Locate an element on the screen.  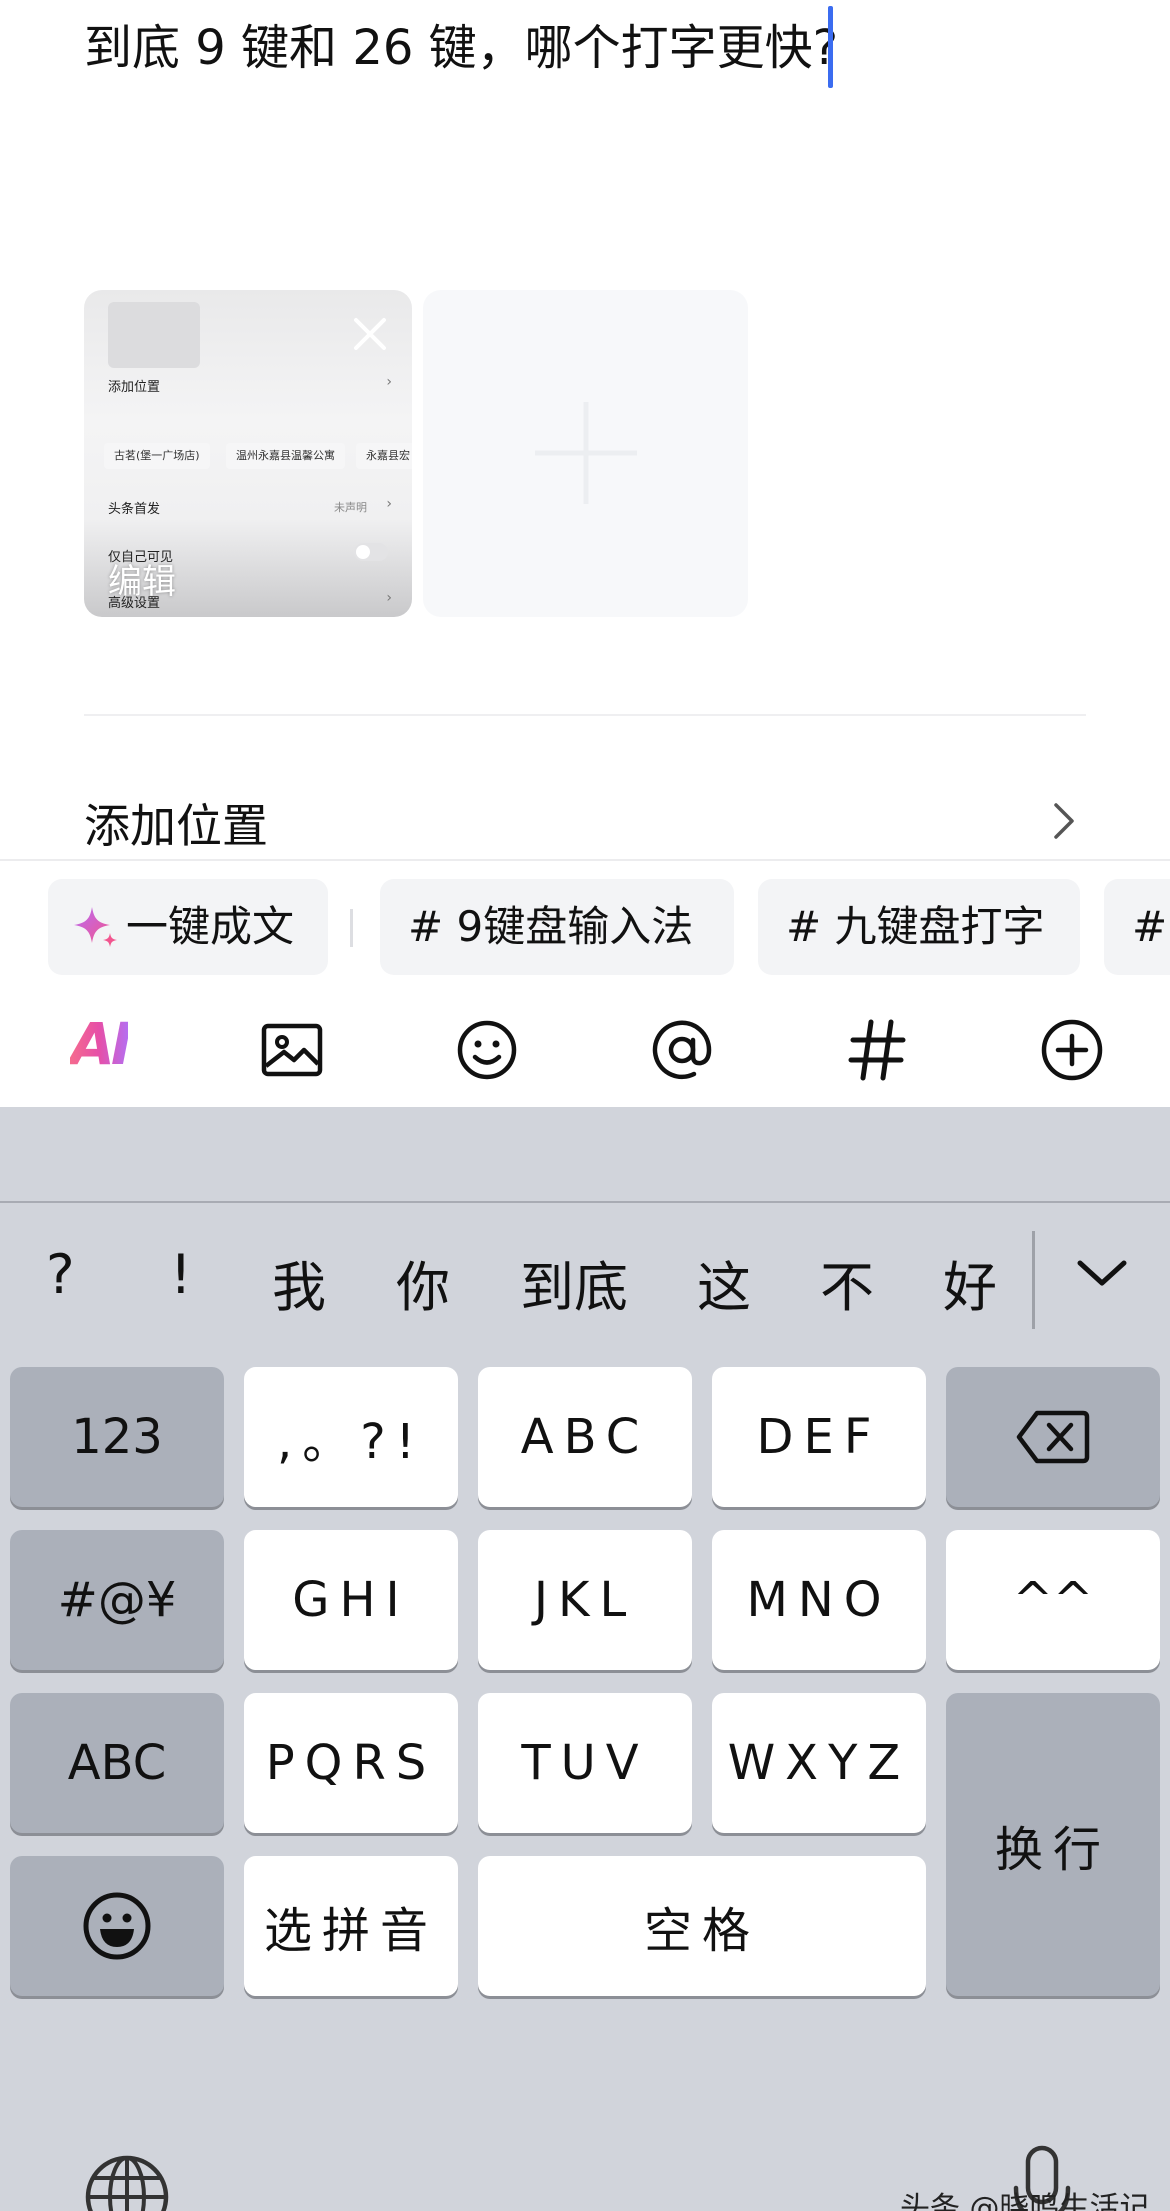
hashtag-icon is located at coordinates (877, 1050).